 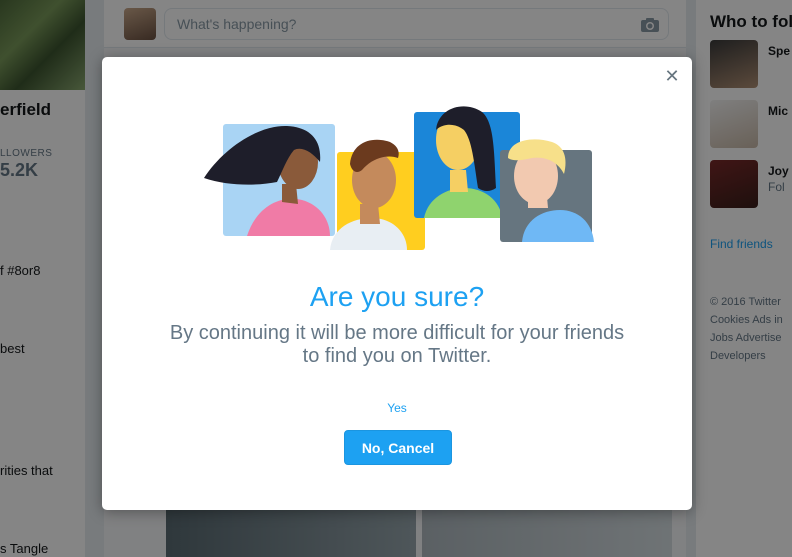 I want to click on close-icon: ✕, so click(x=672, y=77).